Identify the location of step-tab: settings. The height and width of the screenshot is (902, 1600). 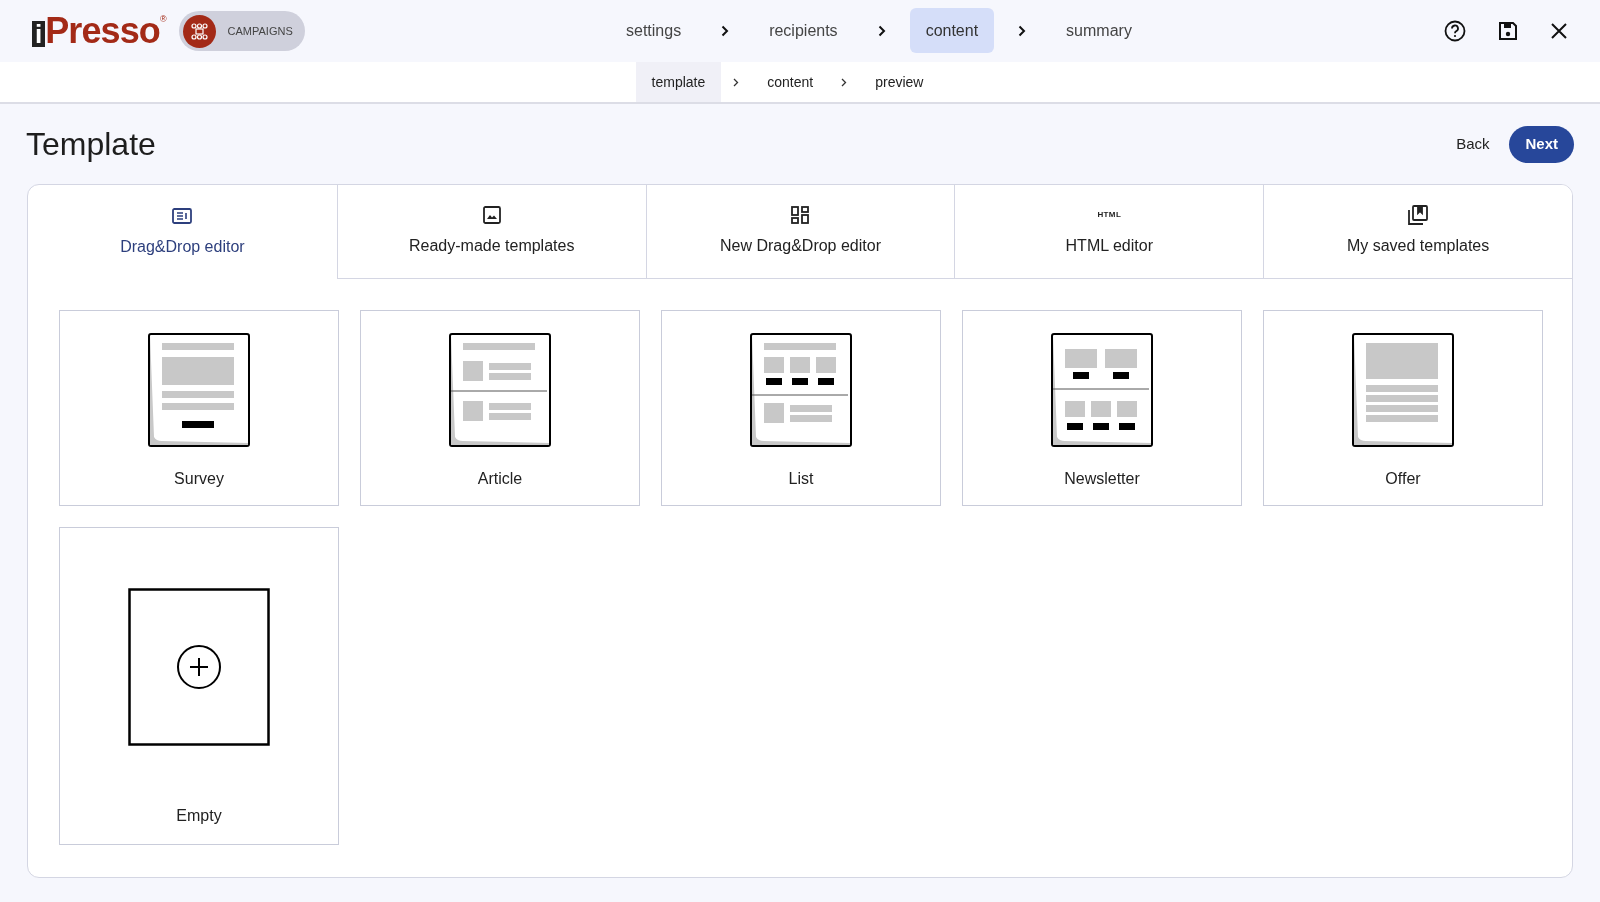
(654, 30).